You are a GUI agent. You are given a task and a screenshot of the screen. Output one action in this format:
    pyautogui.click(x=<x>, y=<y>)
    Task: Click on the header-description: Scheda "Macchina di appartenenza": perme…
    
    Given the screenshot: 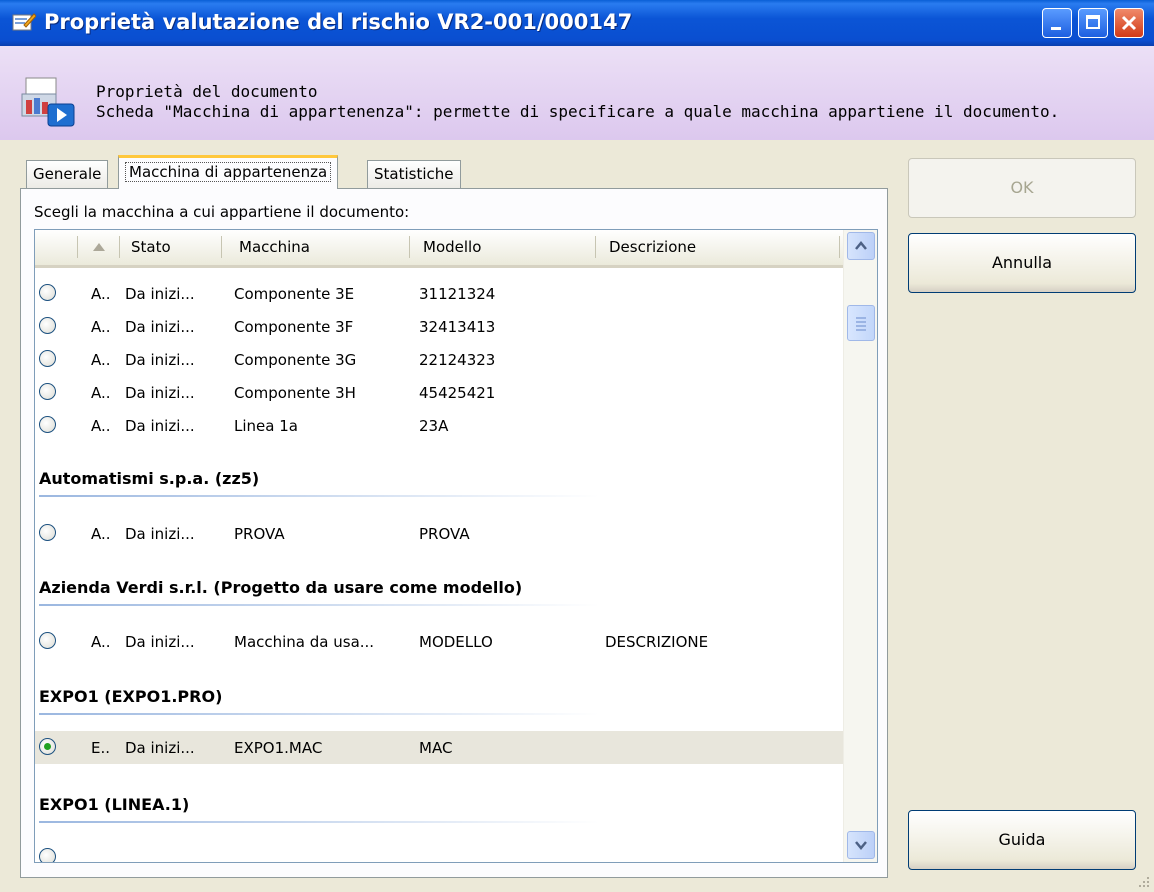 What is the action you would take?
    pyautogui.click(x=578, y=111)
    